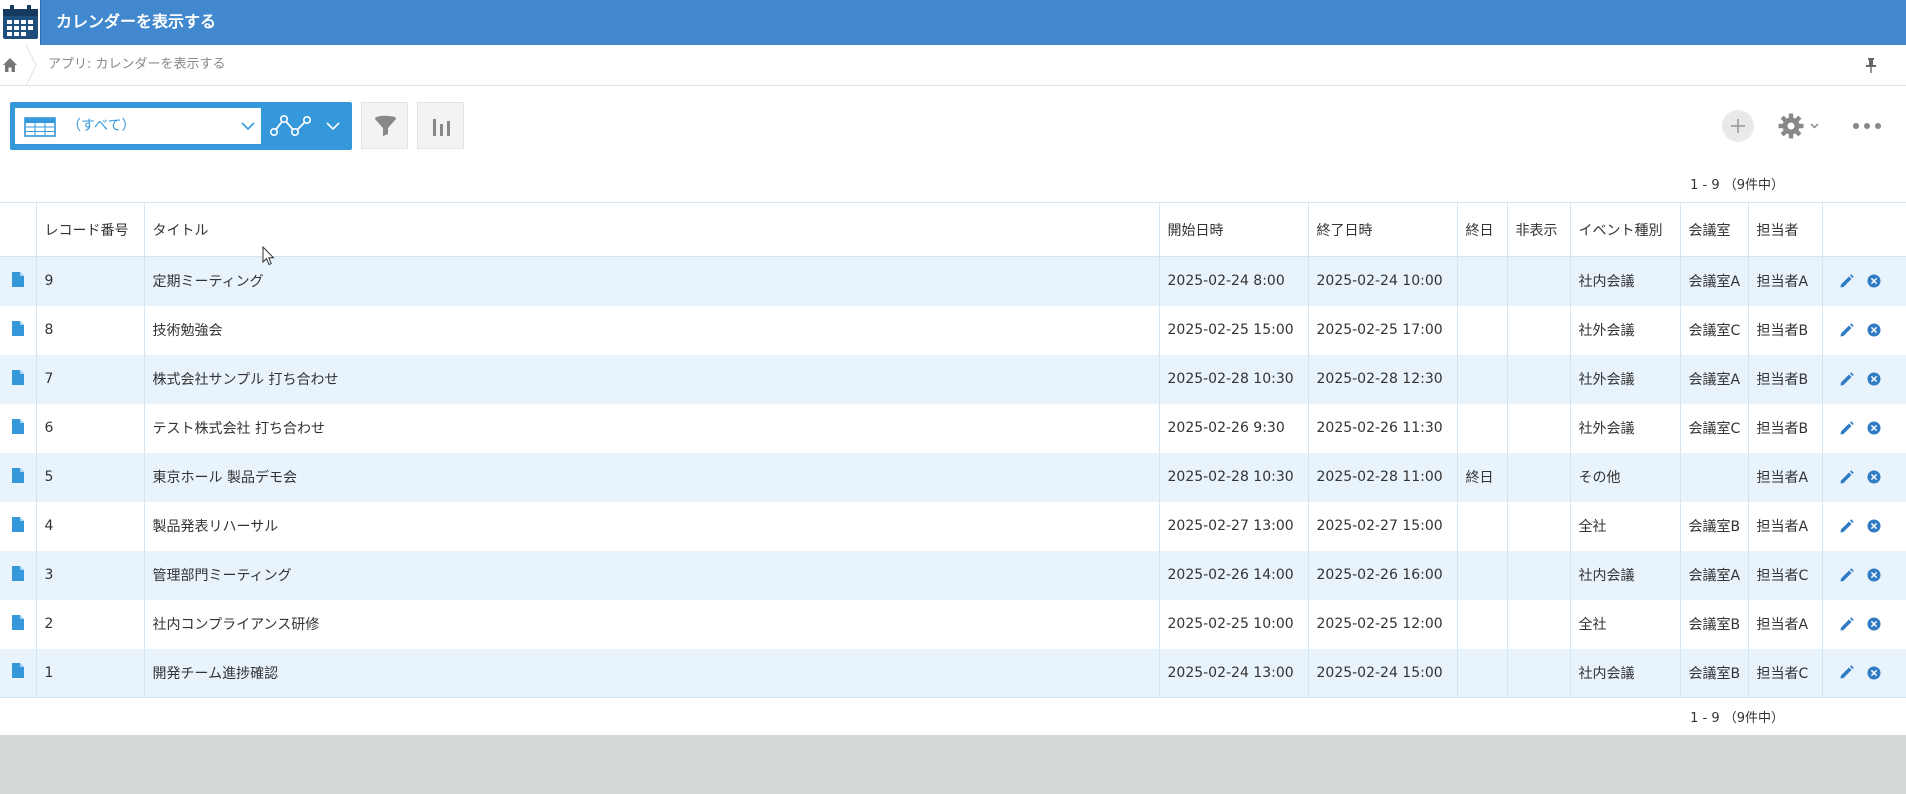 The height and width of the screenshot is (794, 1906). Describe the element at coordinates (1233, 428) in the screenshot. I see `cell-start-datetime: 2025-02-26 9:30` at that location.